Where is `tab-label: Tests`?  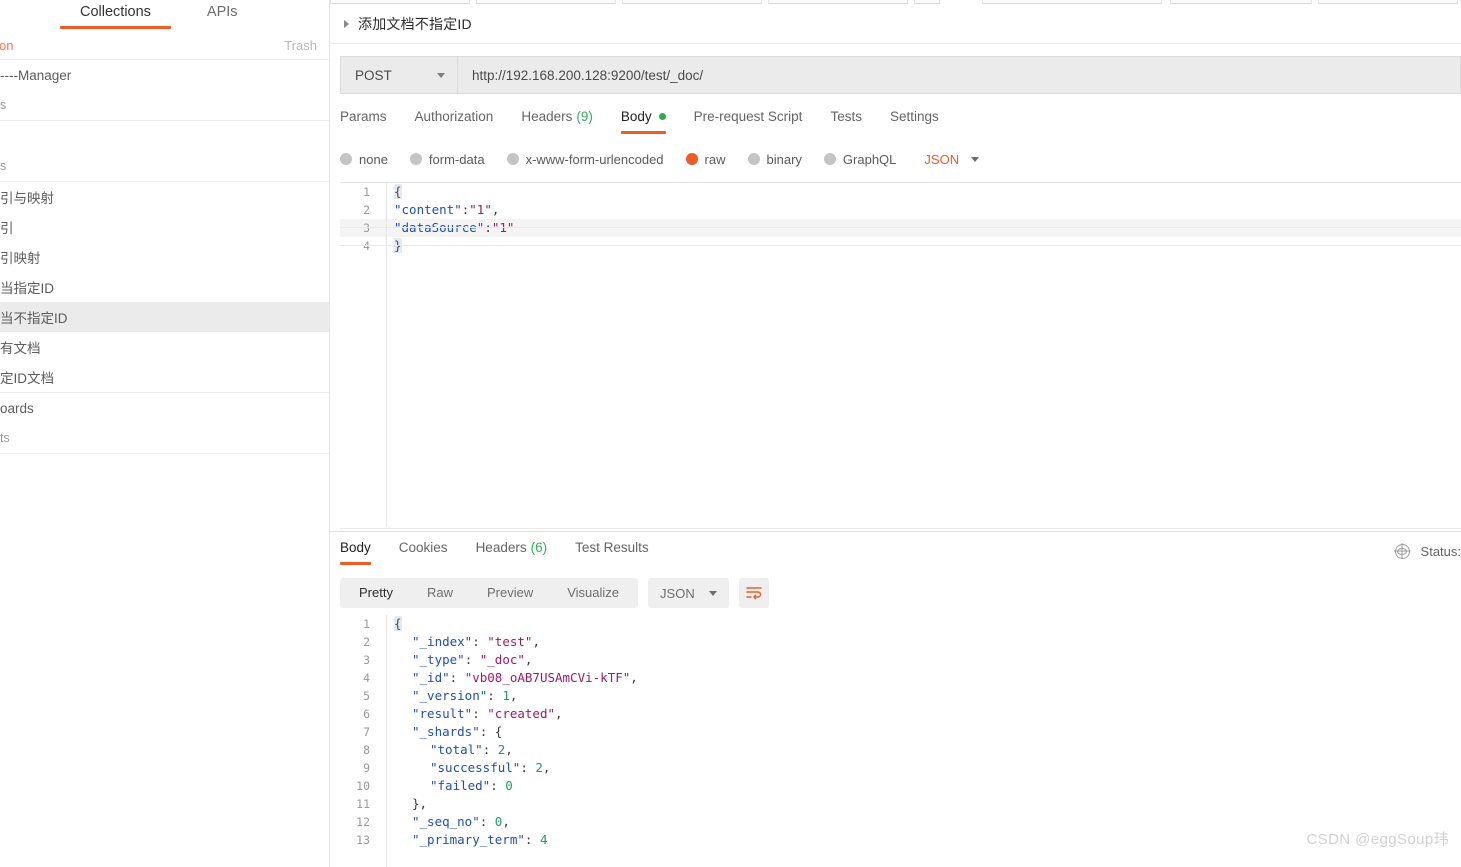 tab-label: Tests is located at coordinates (846, 116).